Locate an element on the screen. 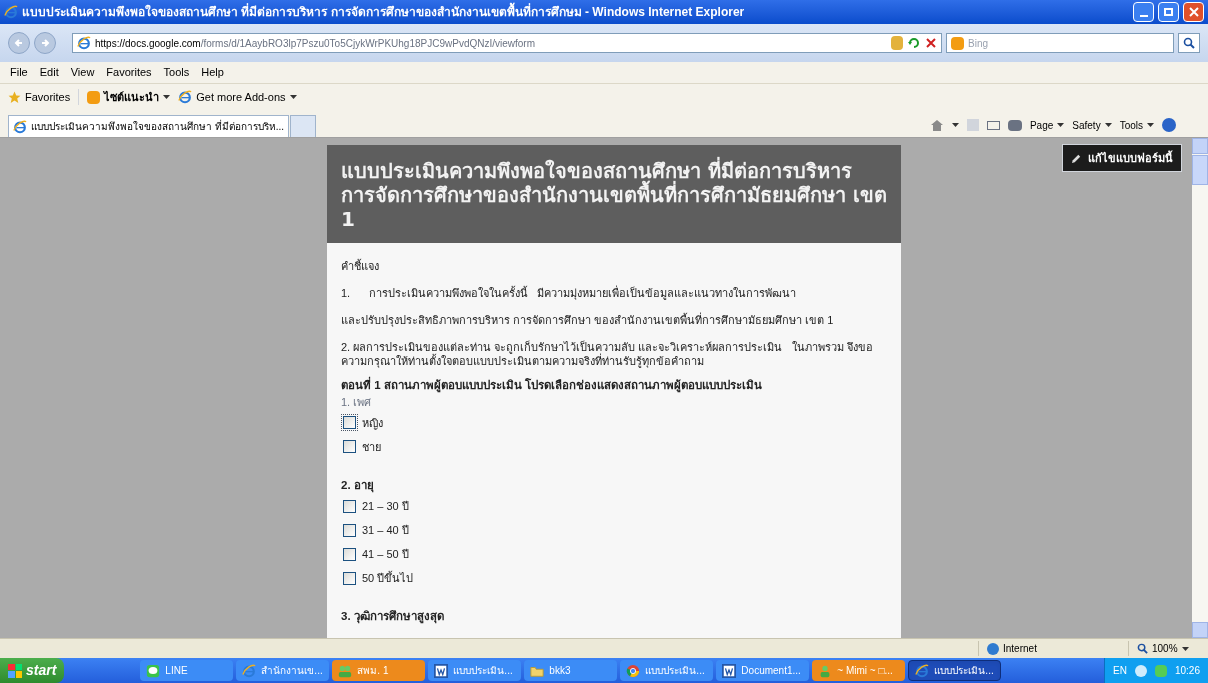 The image size is (1208, 683). magnifier-icon is located at coordinates (1142, 648).